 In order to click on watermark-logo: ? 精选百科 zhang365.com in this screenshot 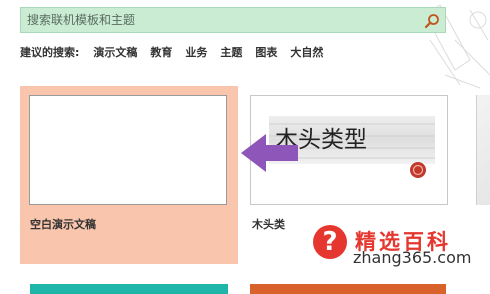, I will do `click(392, 248)`.